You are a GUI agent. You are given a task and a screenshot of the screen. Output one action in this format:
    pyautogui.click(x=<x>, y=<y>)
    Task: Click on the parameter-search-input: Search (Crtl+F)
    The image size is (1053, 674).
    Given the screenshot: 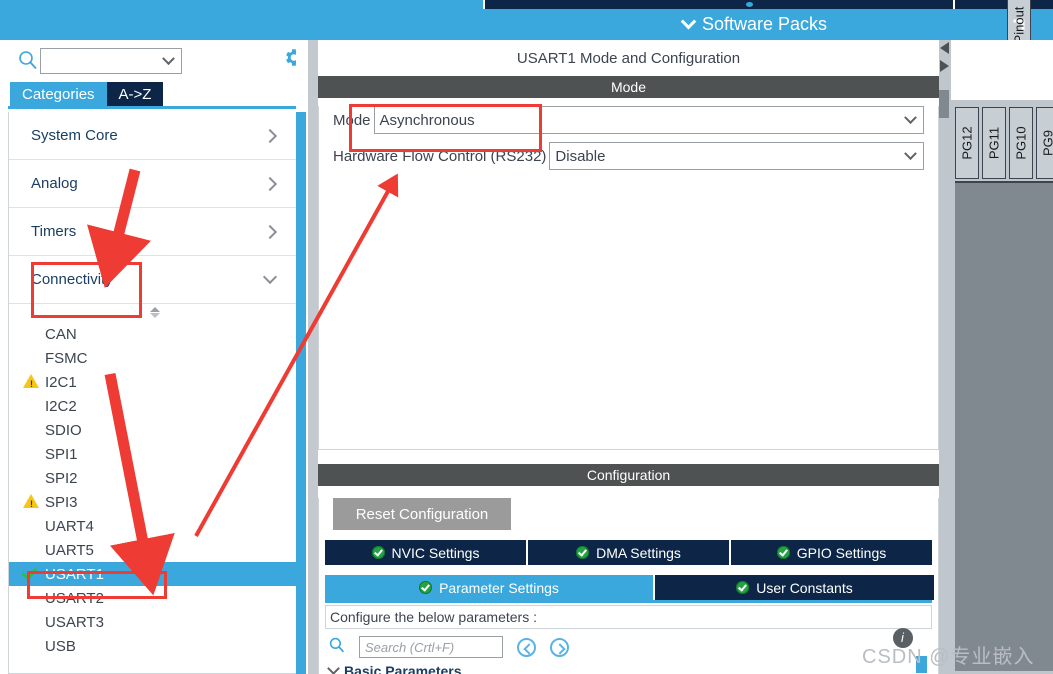 What is the action you would take?
    pyautogui.click(x=431, y=647)
    